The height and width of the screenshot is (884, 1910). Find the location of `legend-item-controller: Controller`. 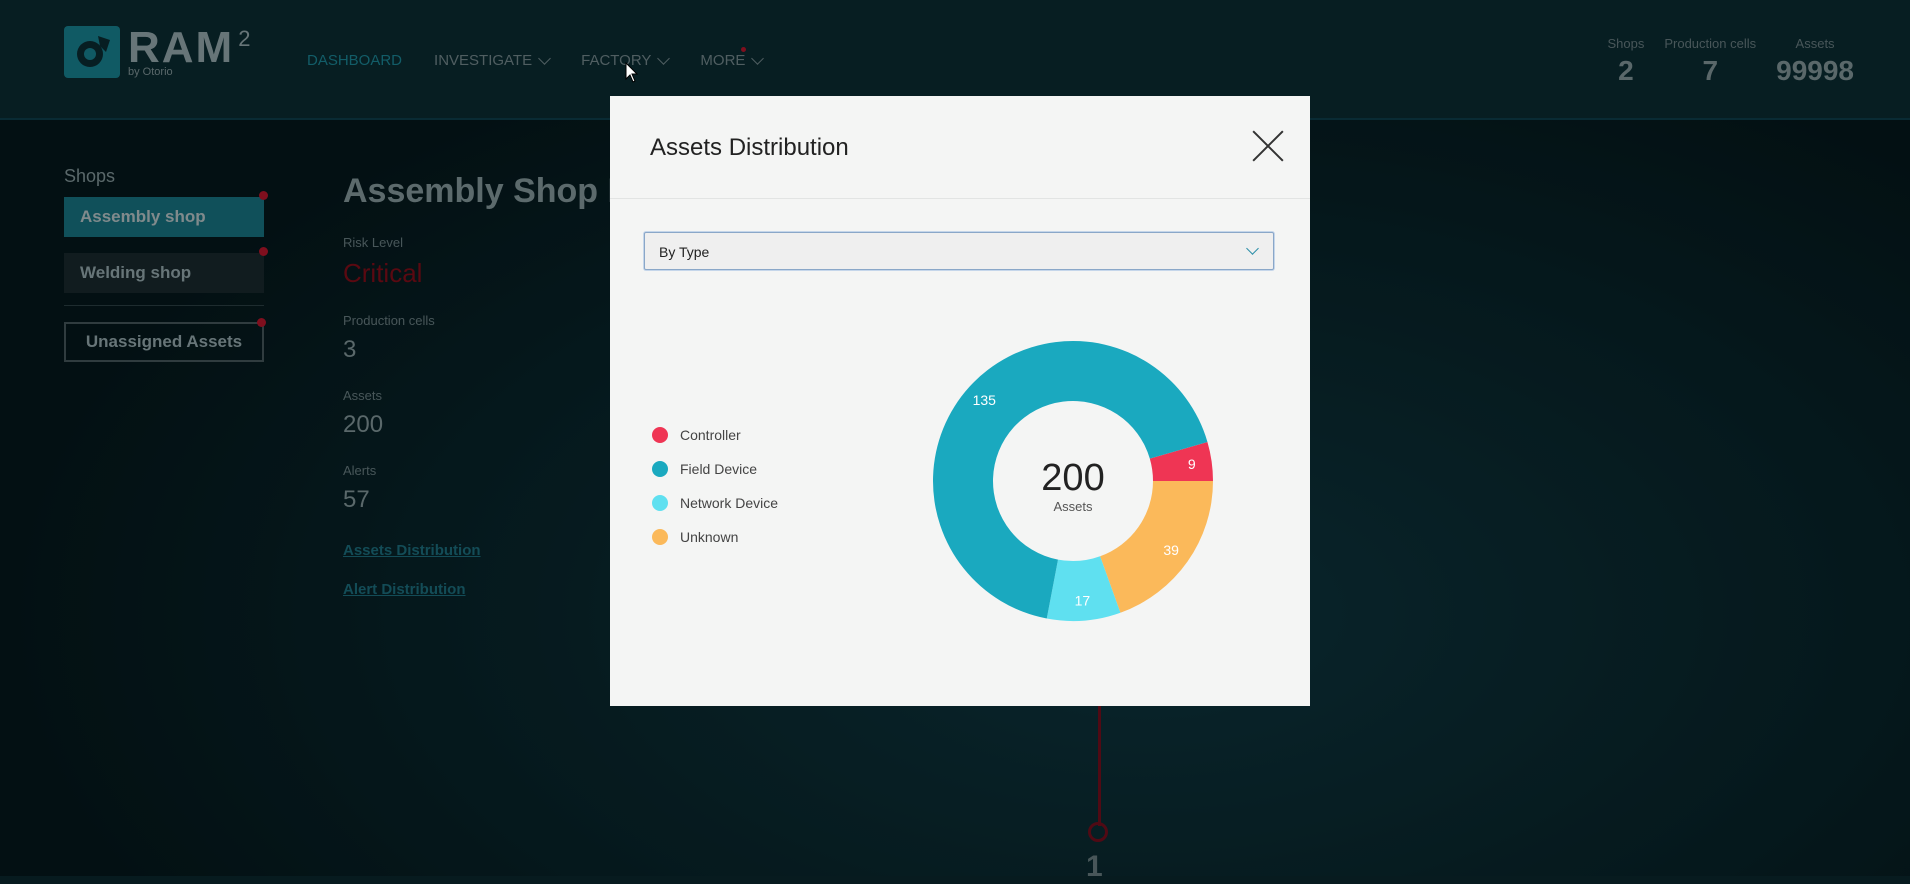

legend-item-controller: Controller is located at coordinates (715, 435).